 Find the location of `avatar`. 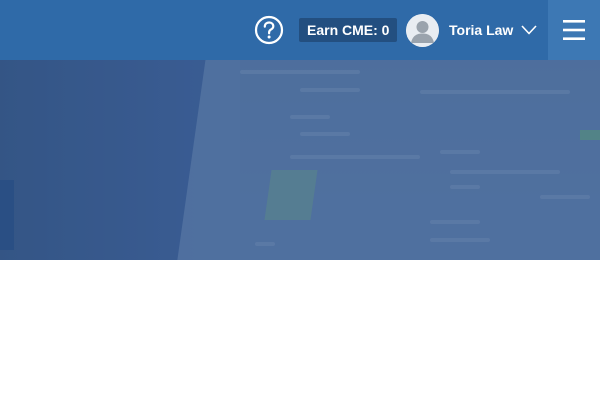

avatar is located at coordinates (422, 30).